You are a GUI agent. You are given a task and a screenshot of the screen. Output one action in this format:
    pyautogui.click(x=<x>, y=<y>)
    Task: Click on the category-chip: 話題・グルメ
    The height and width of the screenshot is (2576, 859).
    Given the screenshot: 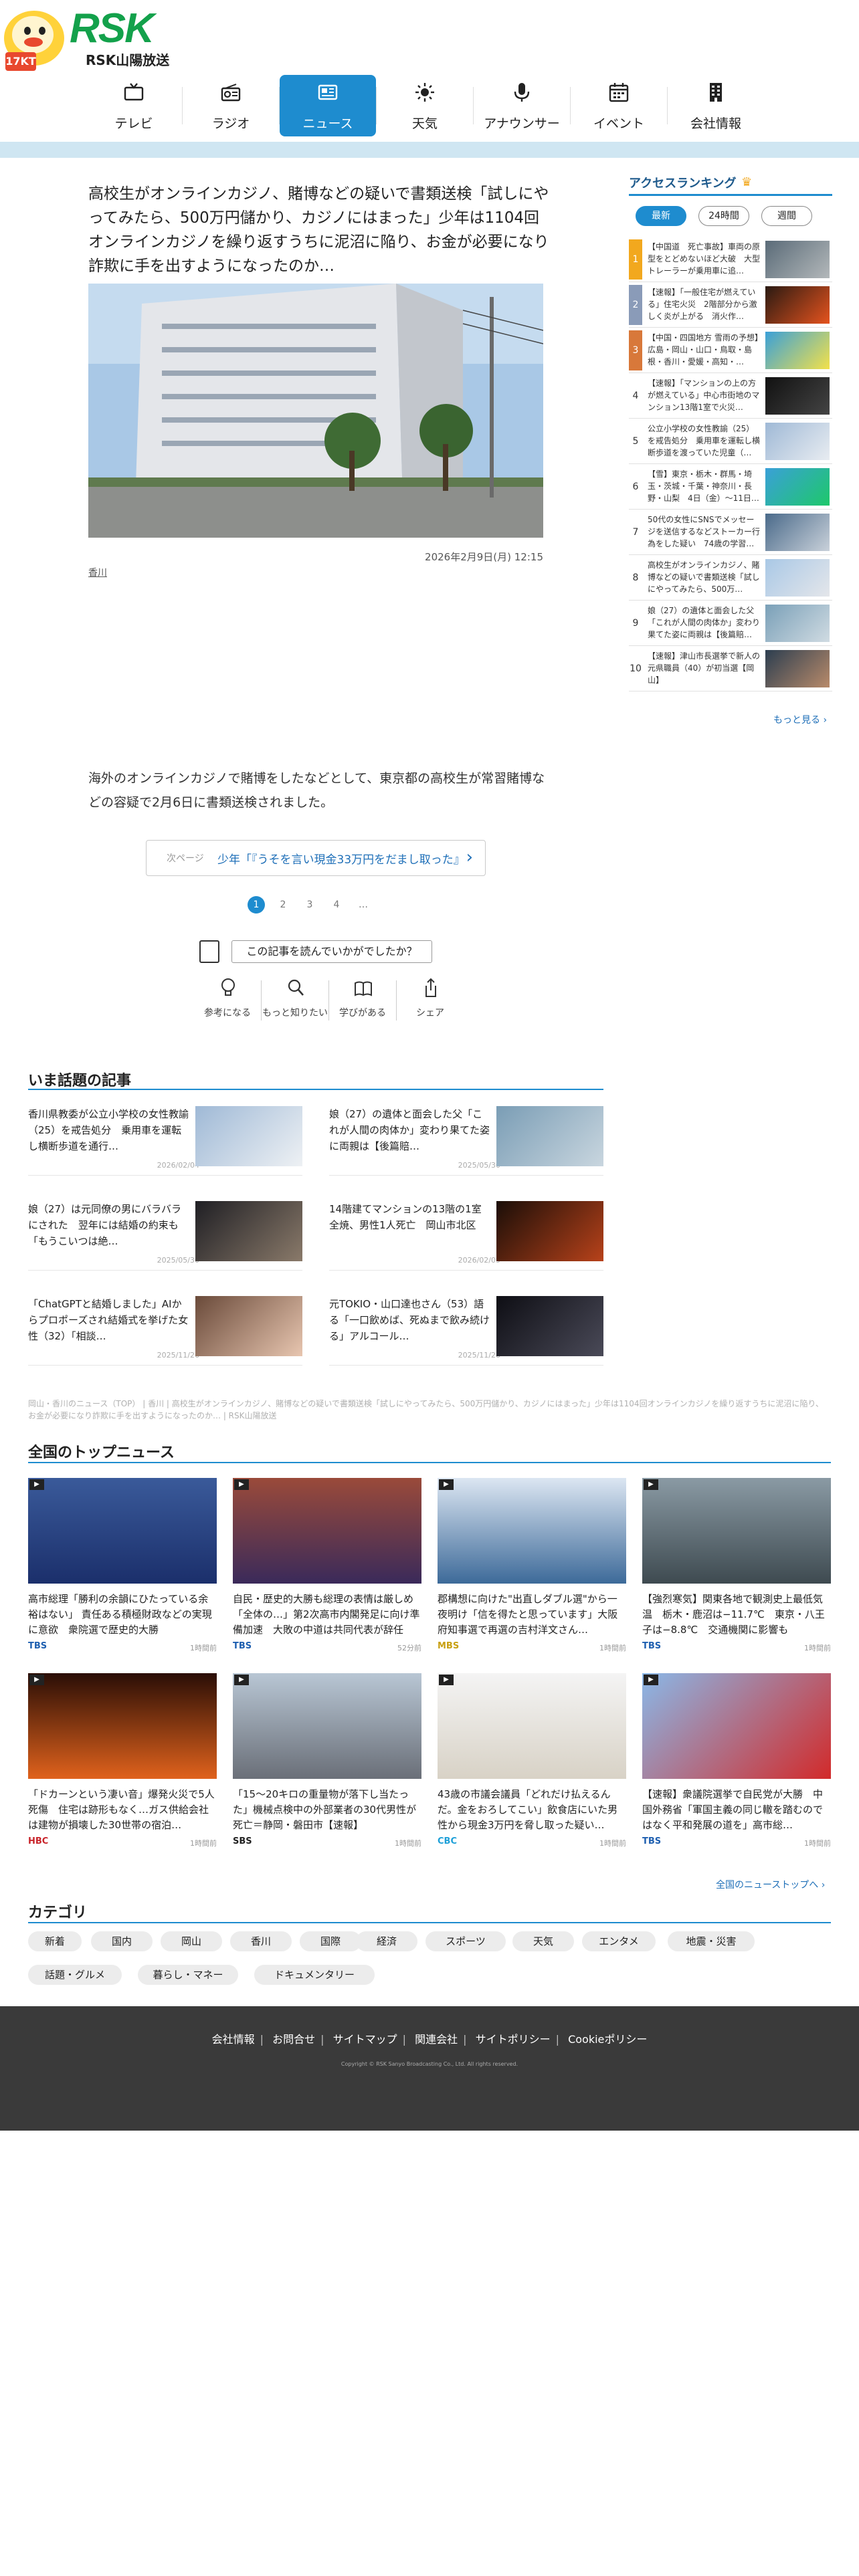 What is the action you would take?
    pyautogui.click(x=75, y=1975)
    